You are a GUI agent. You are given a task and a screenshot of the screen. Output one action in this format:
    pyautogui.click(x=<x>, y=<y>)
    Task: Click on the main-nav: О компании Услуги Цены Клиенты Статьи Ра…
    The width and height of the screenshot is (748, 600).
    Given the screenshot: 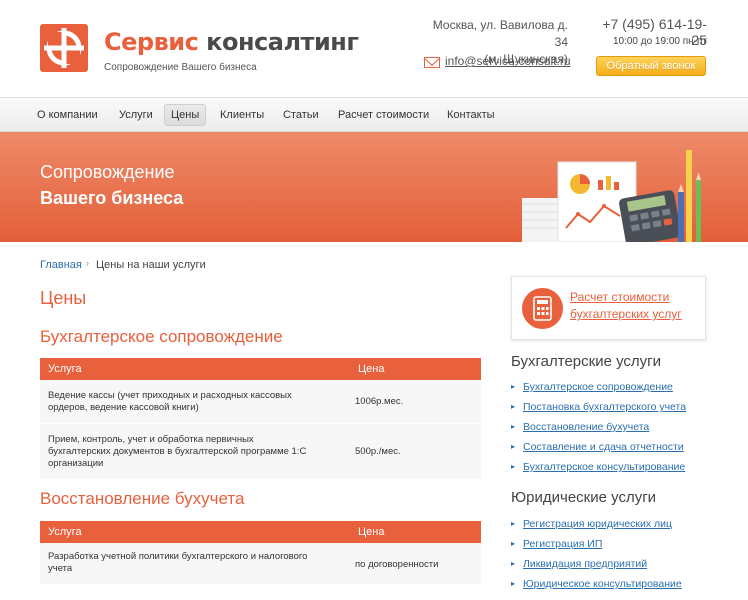 What is the action you would take?
    pyautogui.click(x=374, y=114)
    